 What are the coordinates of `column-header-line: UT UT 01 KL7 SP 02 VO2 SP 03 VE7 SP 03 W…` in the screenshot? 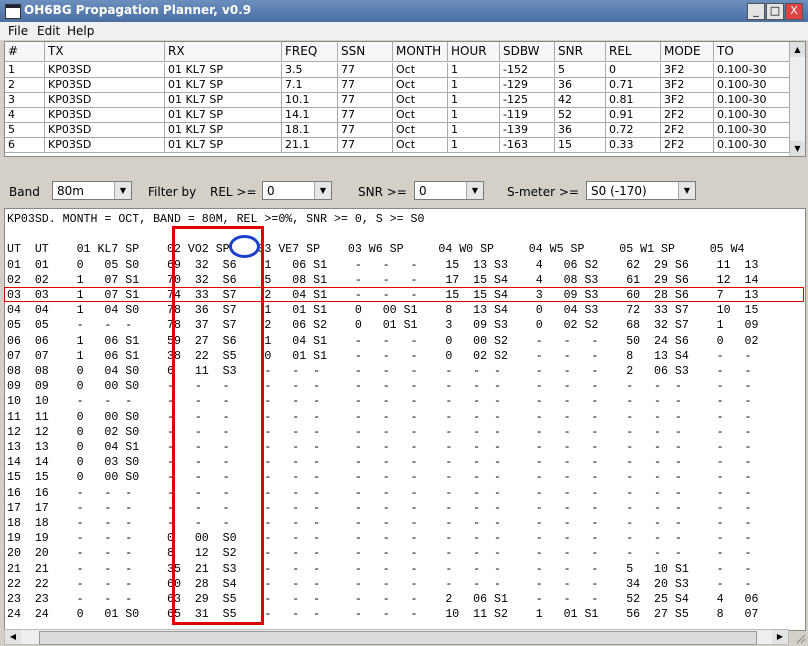 It's located at (376, 250).